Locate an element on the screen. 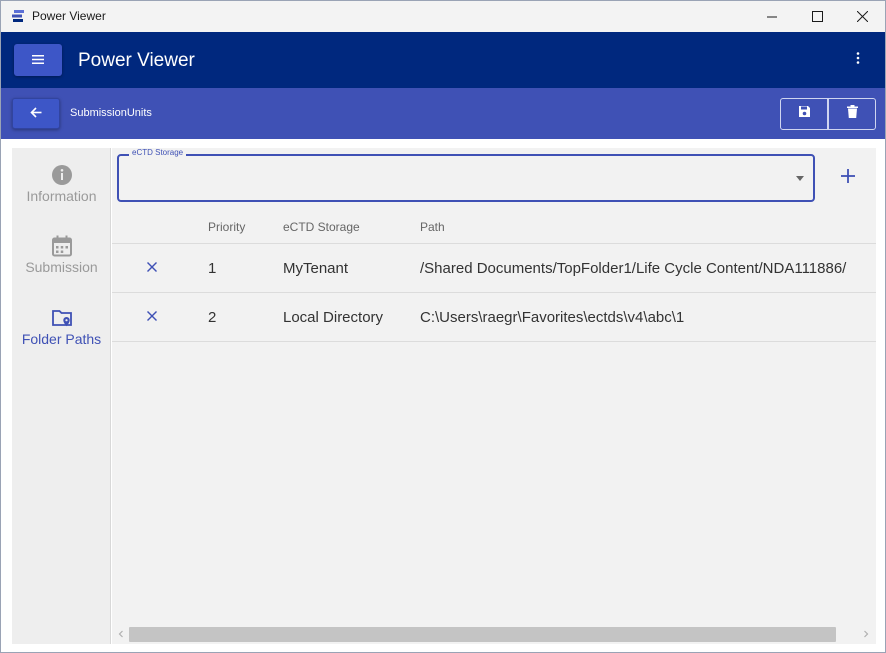 This screenshot has width=886, height=653. sidebar-item-label: Information is located at coordinates (61, 196).